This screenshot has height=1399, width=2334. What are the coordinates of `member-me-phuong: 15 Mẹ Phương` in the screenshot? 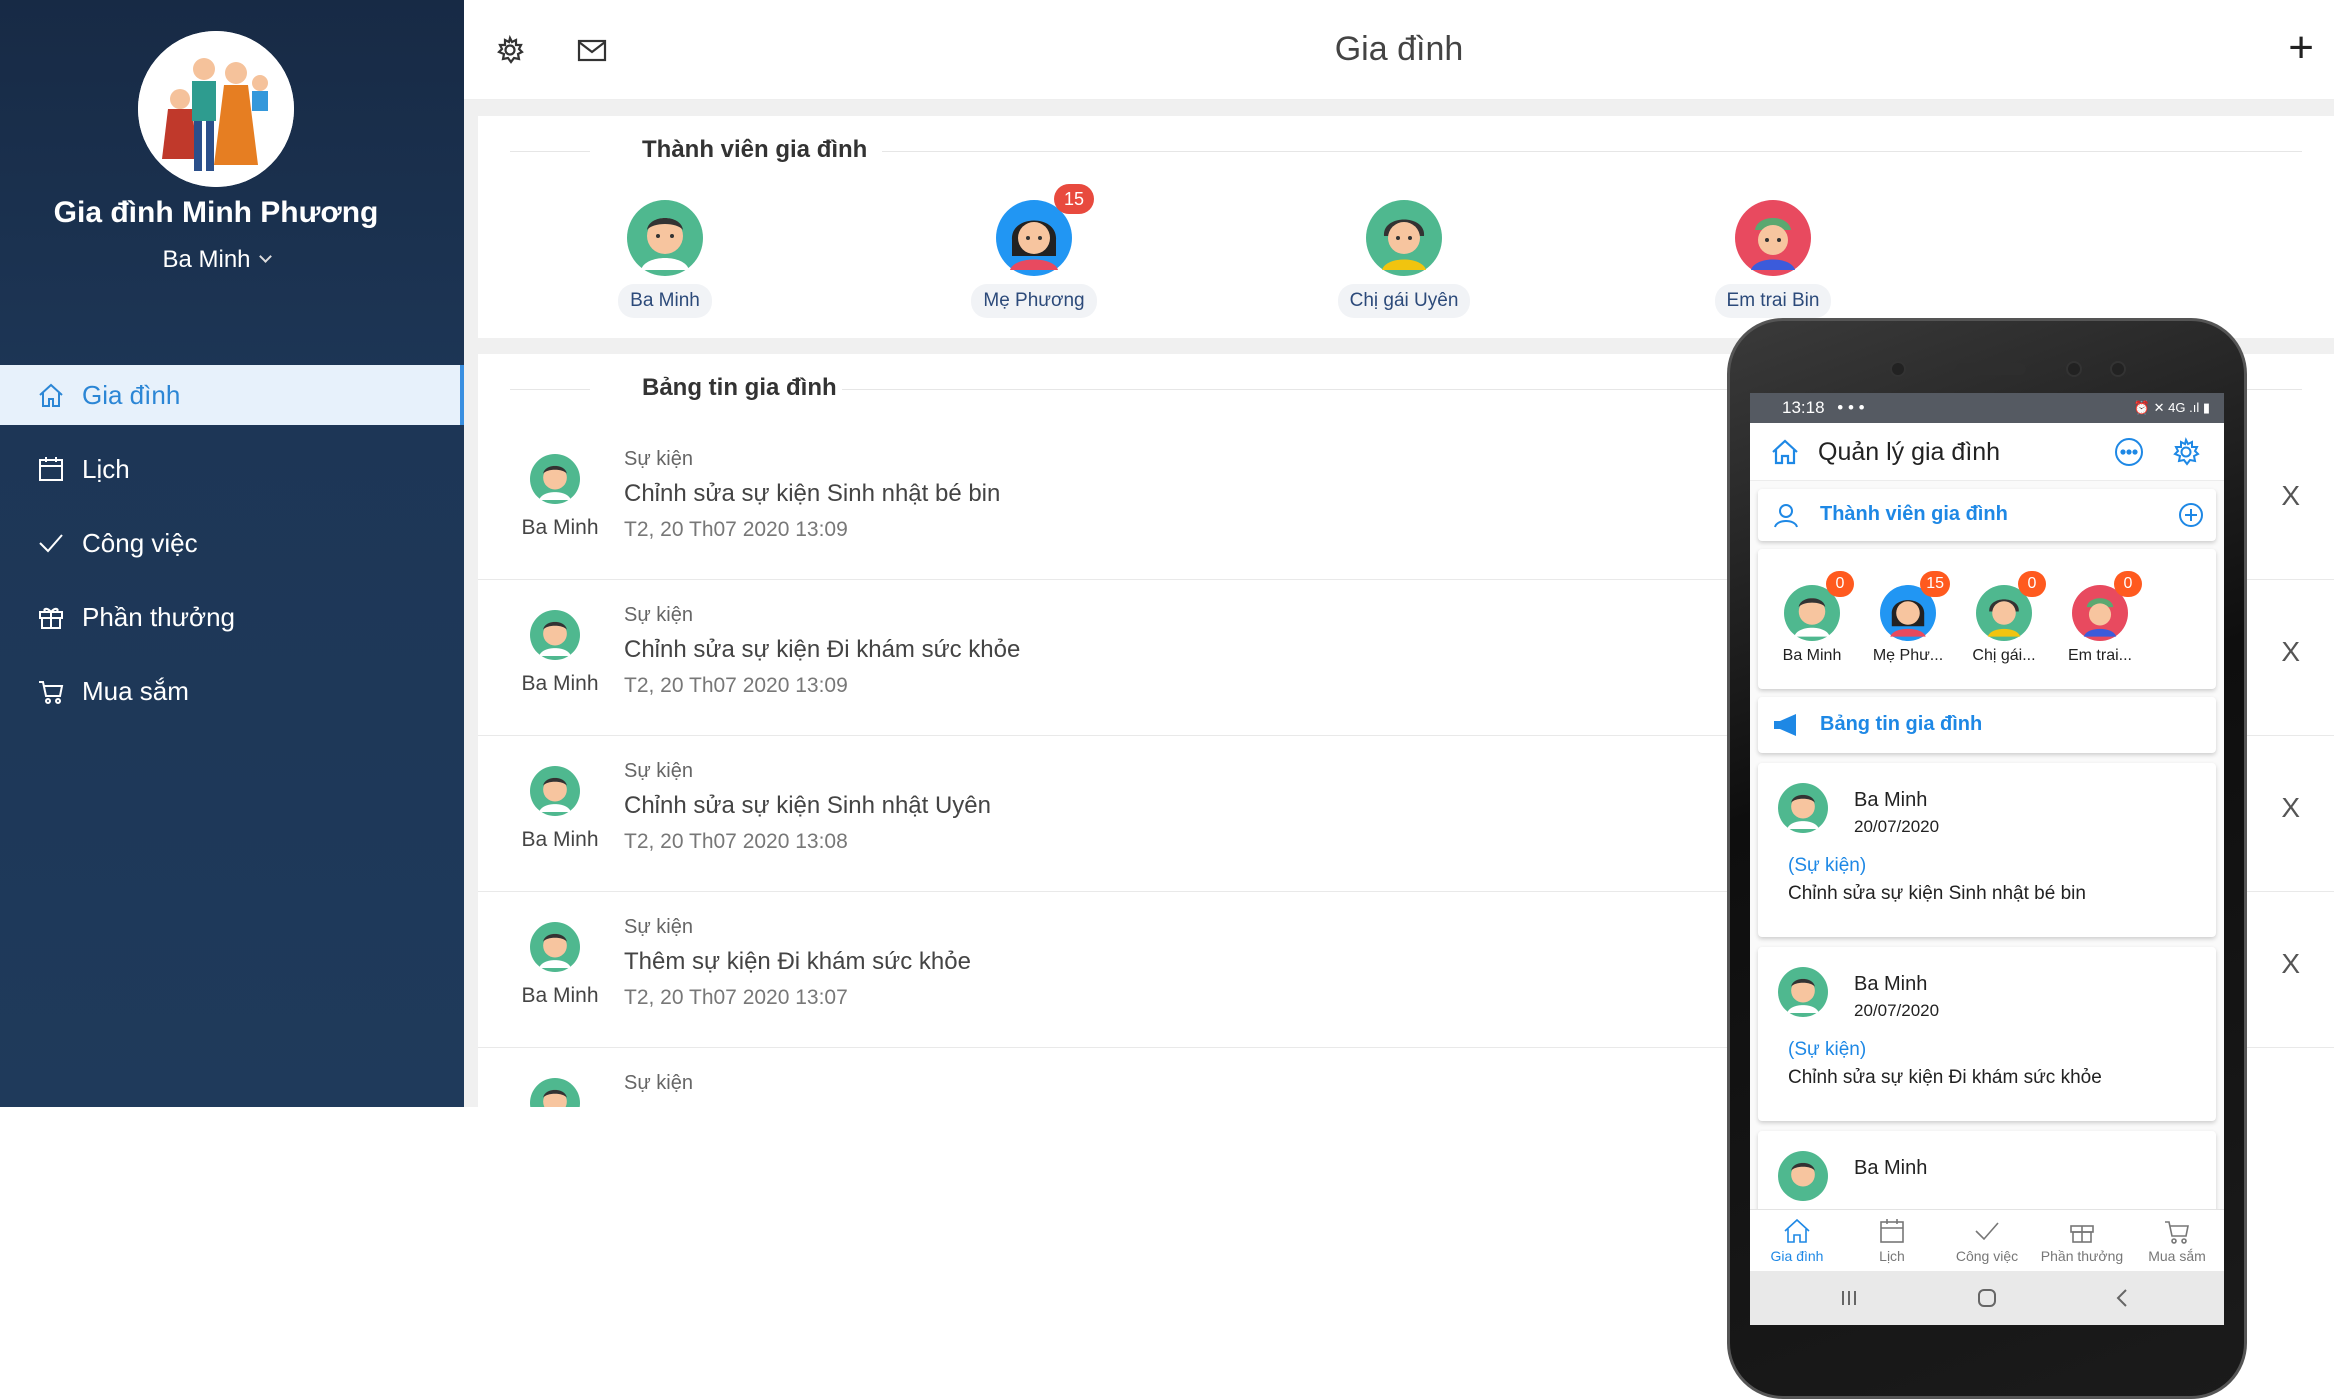 It's located at (1034, 251).